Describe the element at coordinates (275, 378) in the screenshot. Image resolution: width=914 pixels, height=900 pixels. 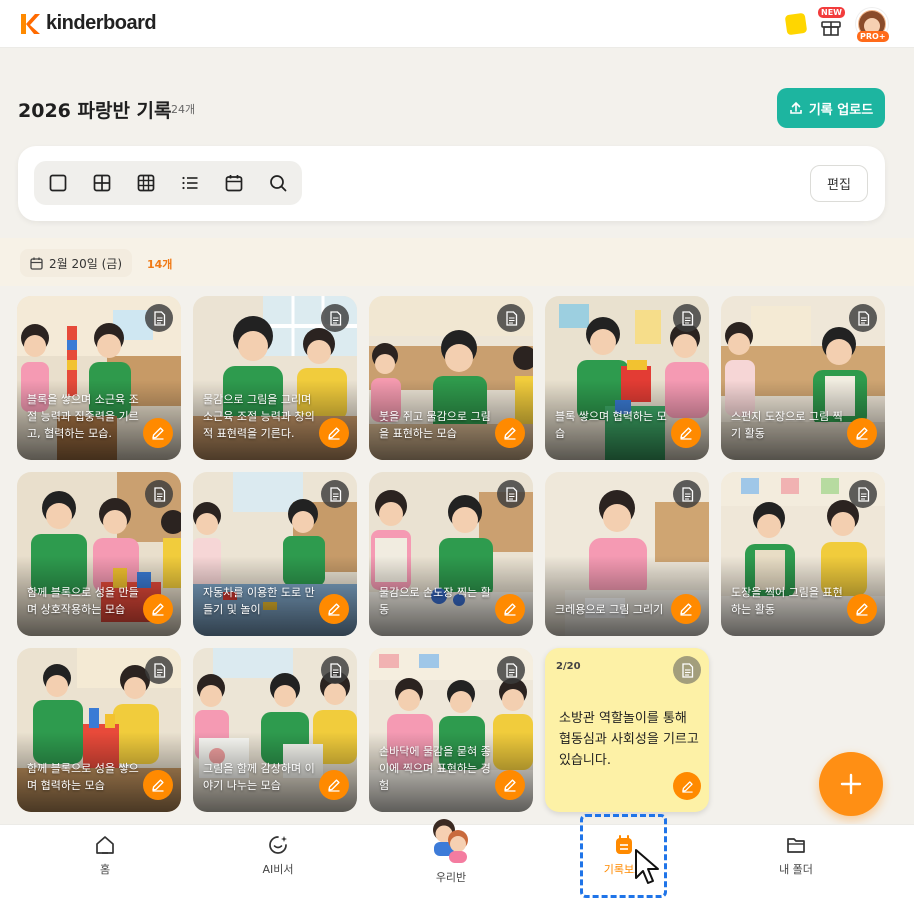
I see `record-card: 물감으로 그림을 그리며 소근육 조절 능력과 창의적 표현력을 기른다.` at that location.